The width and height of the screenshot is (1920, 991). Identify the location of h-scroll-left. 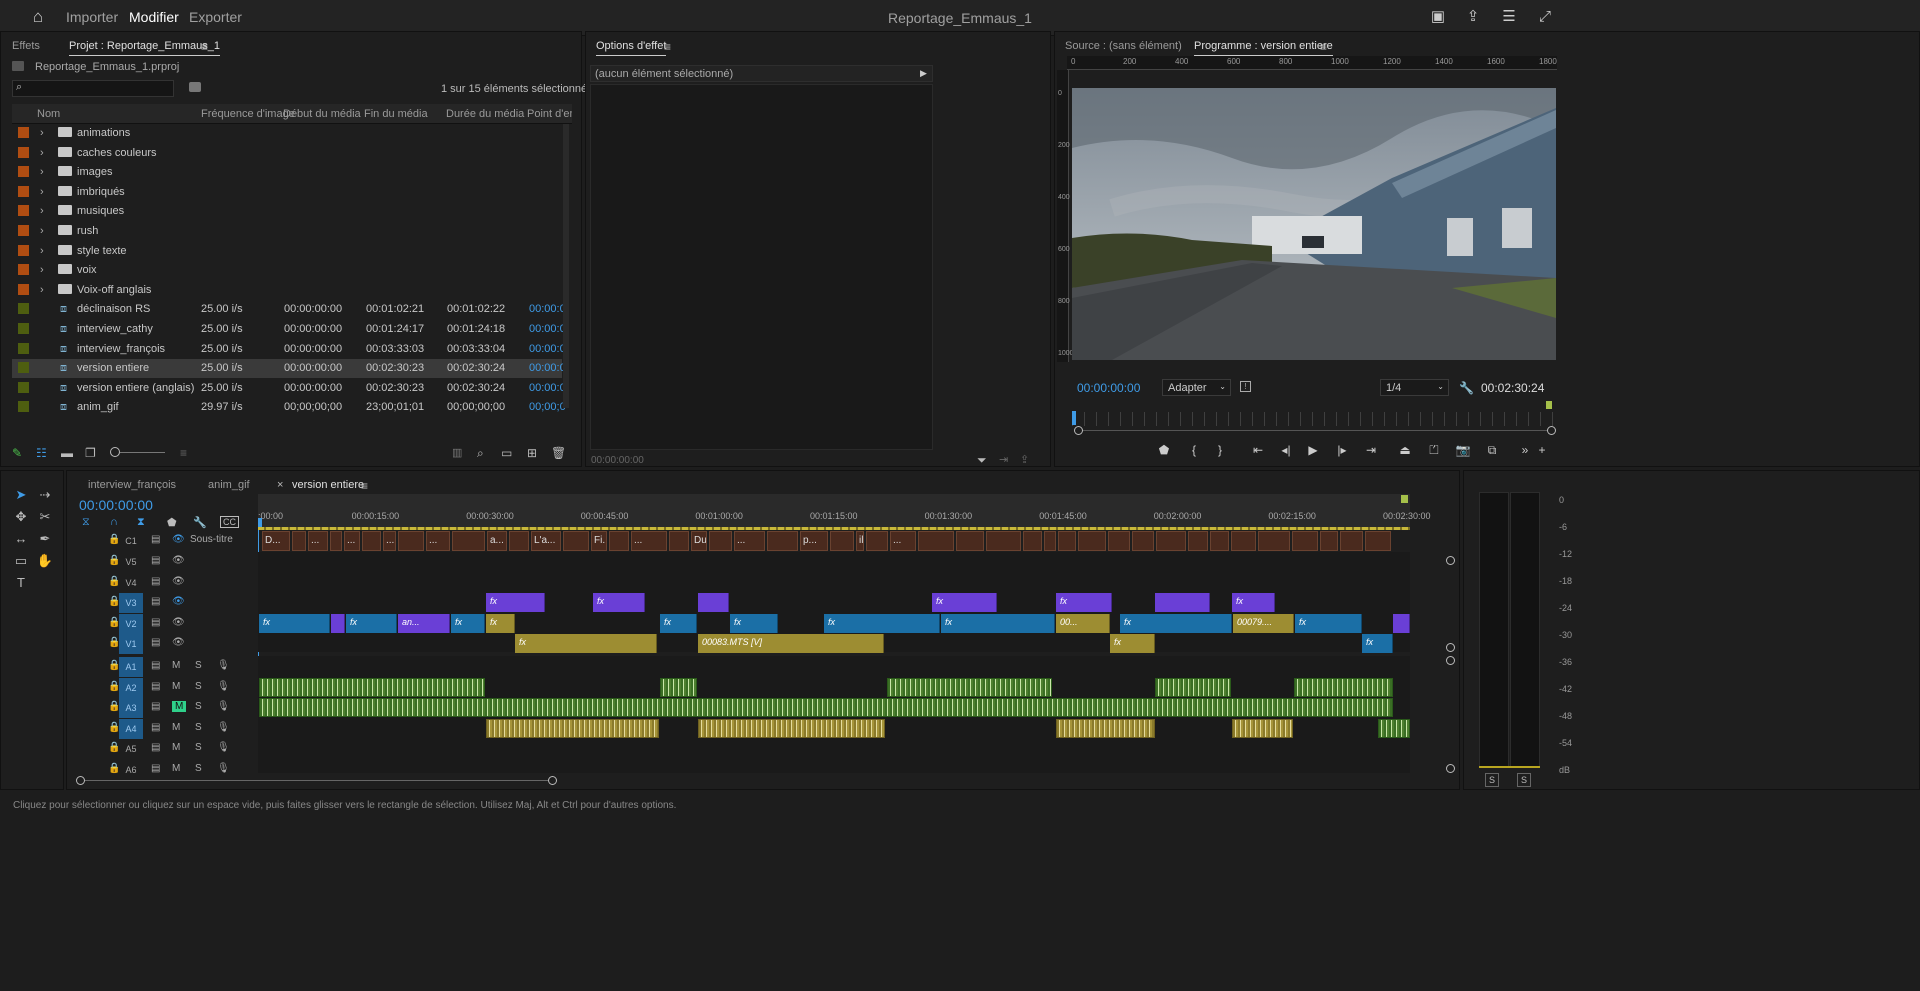
(80, 780).